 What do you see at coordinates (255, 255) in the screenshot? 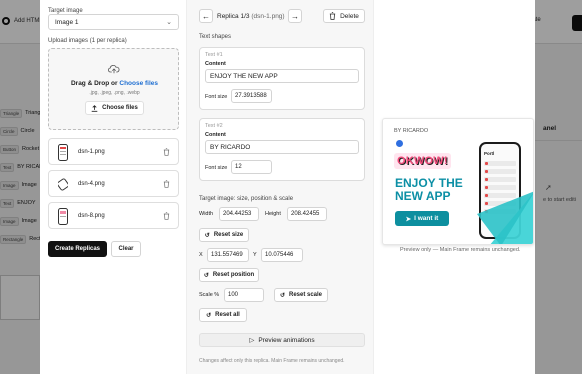
I see `y-label: Y` at bounding box center [255, 255].